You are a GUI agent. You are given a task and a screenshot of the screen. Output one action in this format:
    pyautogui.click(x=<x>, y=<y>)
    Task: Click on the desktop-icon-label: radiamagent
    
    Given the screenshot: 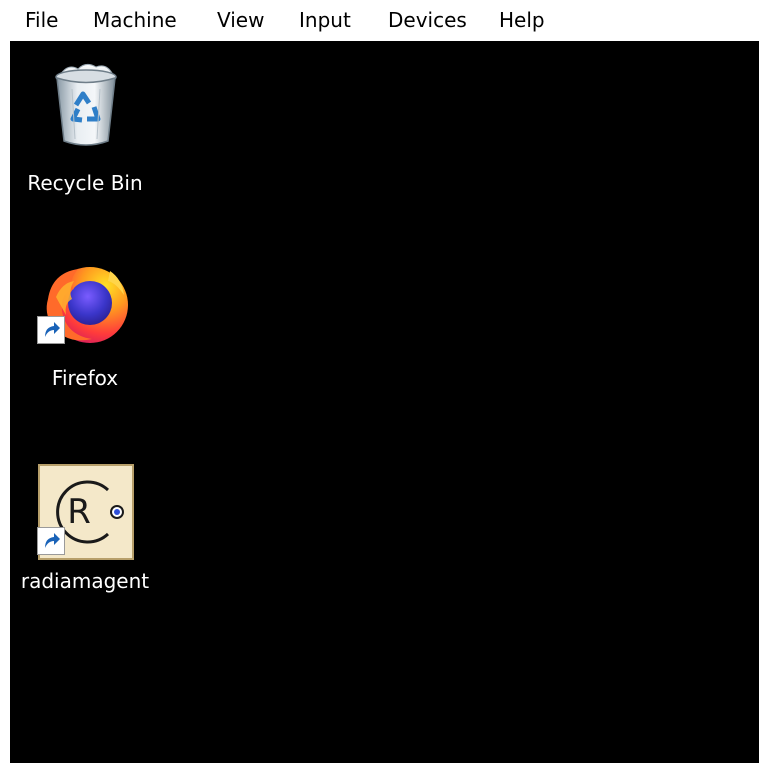 What is the action you would take?
    pyautogui.click(x=85, y=581)
    